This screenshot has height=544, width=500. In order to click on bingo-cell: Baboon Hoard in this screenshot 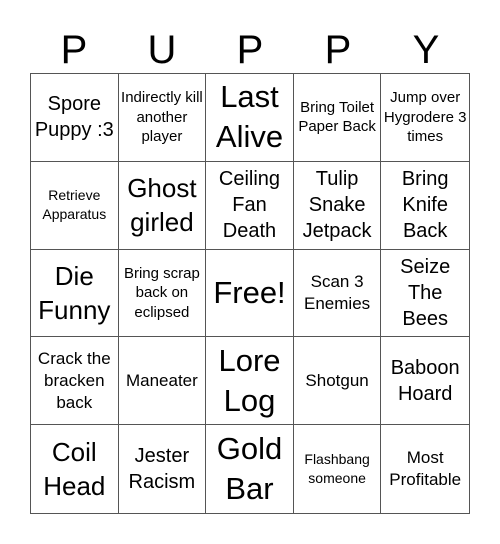, I will do `click(425, 381)`.